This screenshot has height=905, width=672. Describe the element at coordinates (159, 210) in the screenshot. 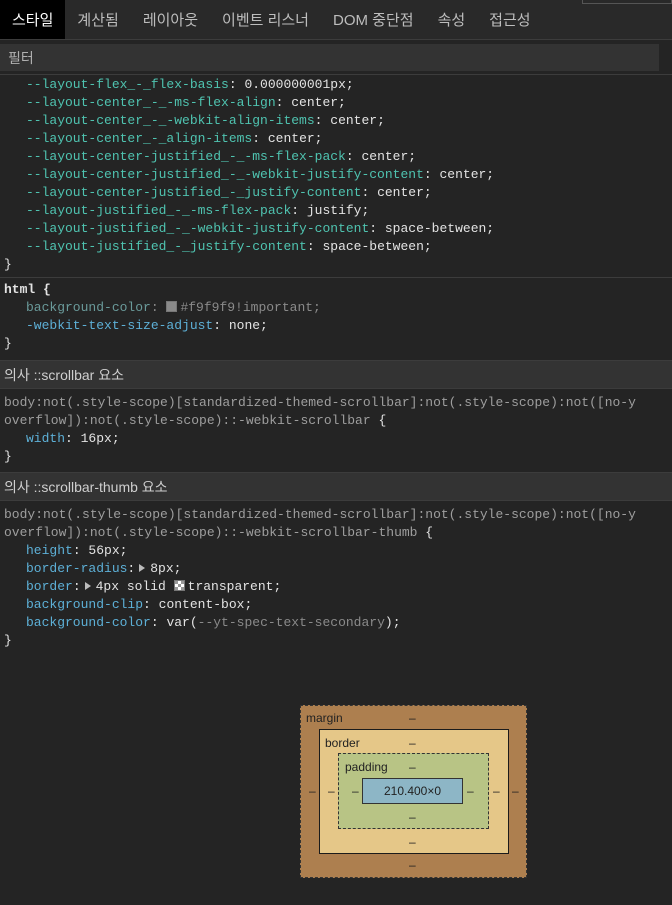

I see `property-name: --layout-justified_-_-ms-flex-pack` at that location.